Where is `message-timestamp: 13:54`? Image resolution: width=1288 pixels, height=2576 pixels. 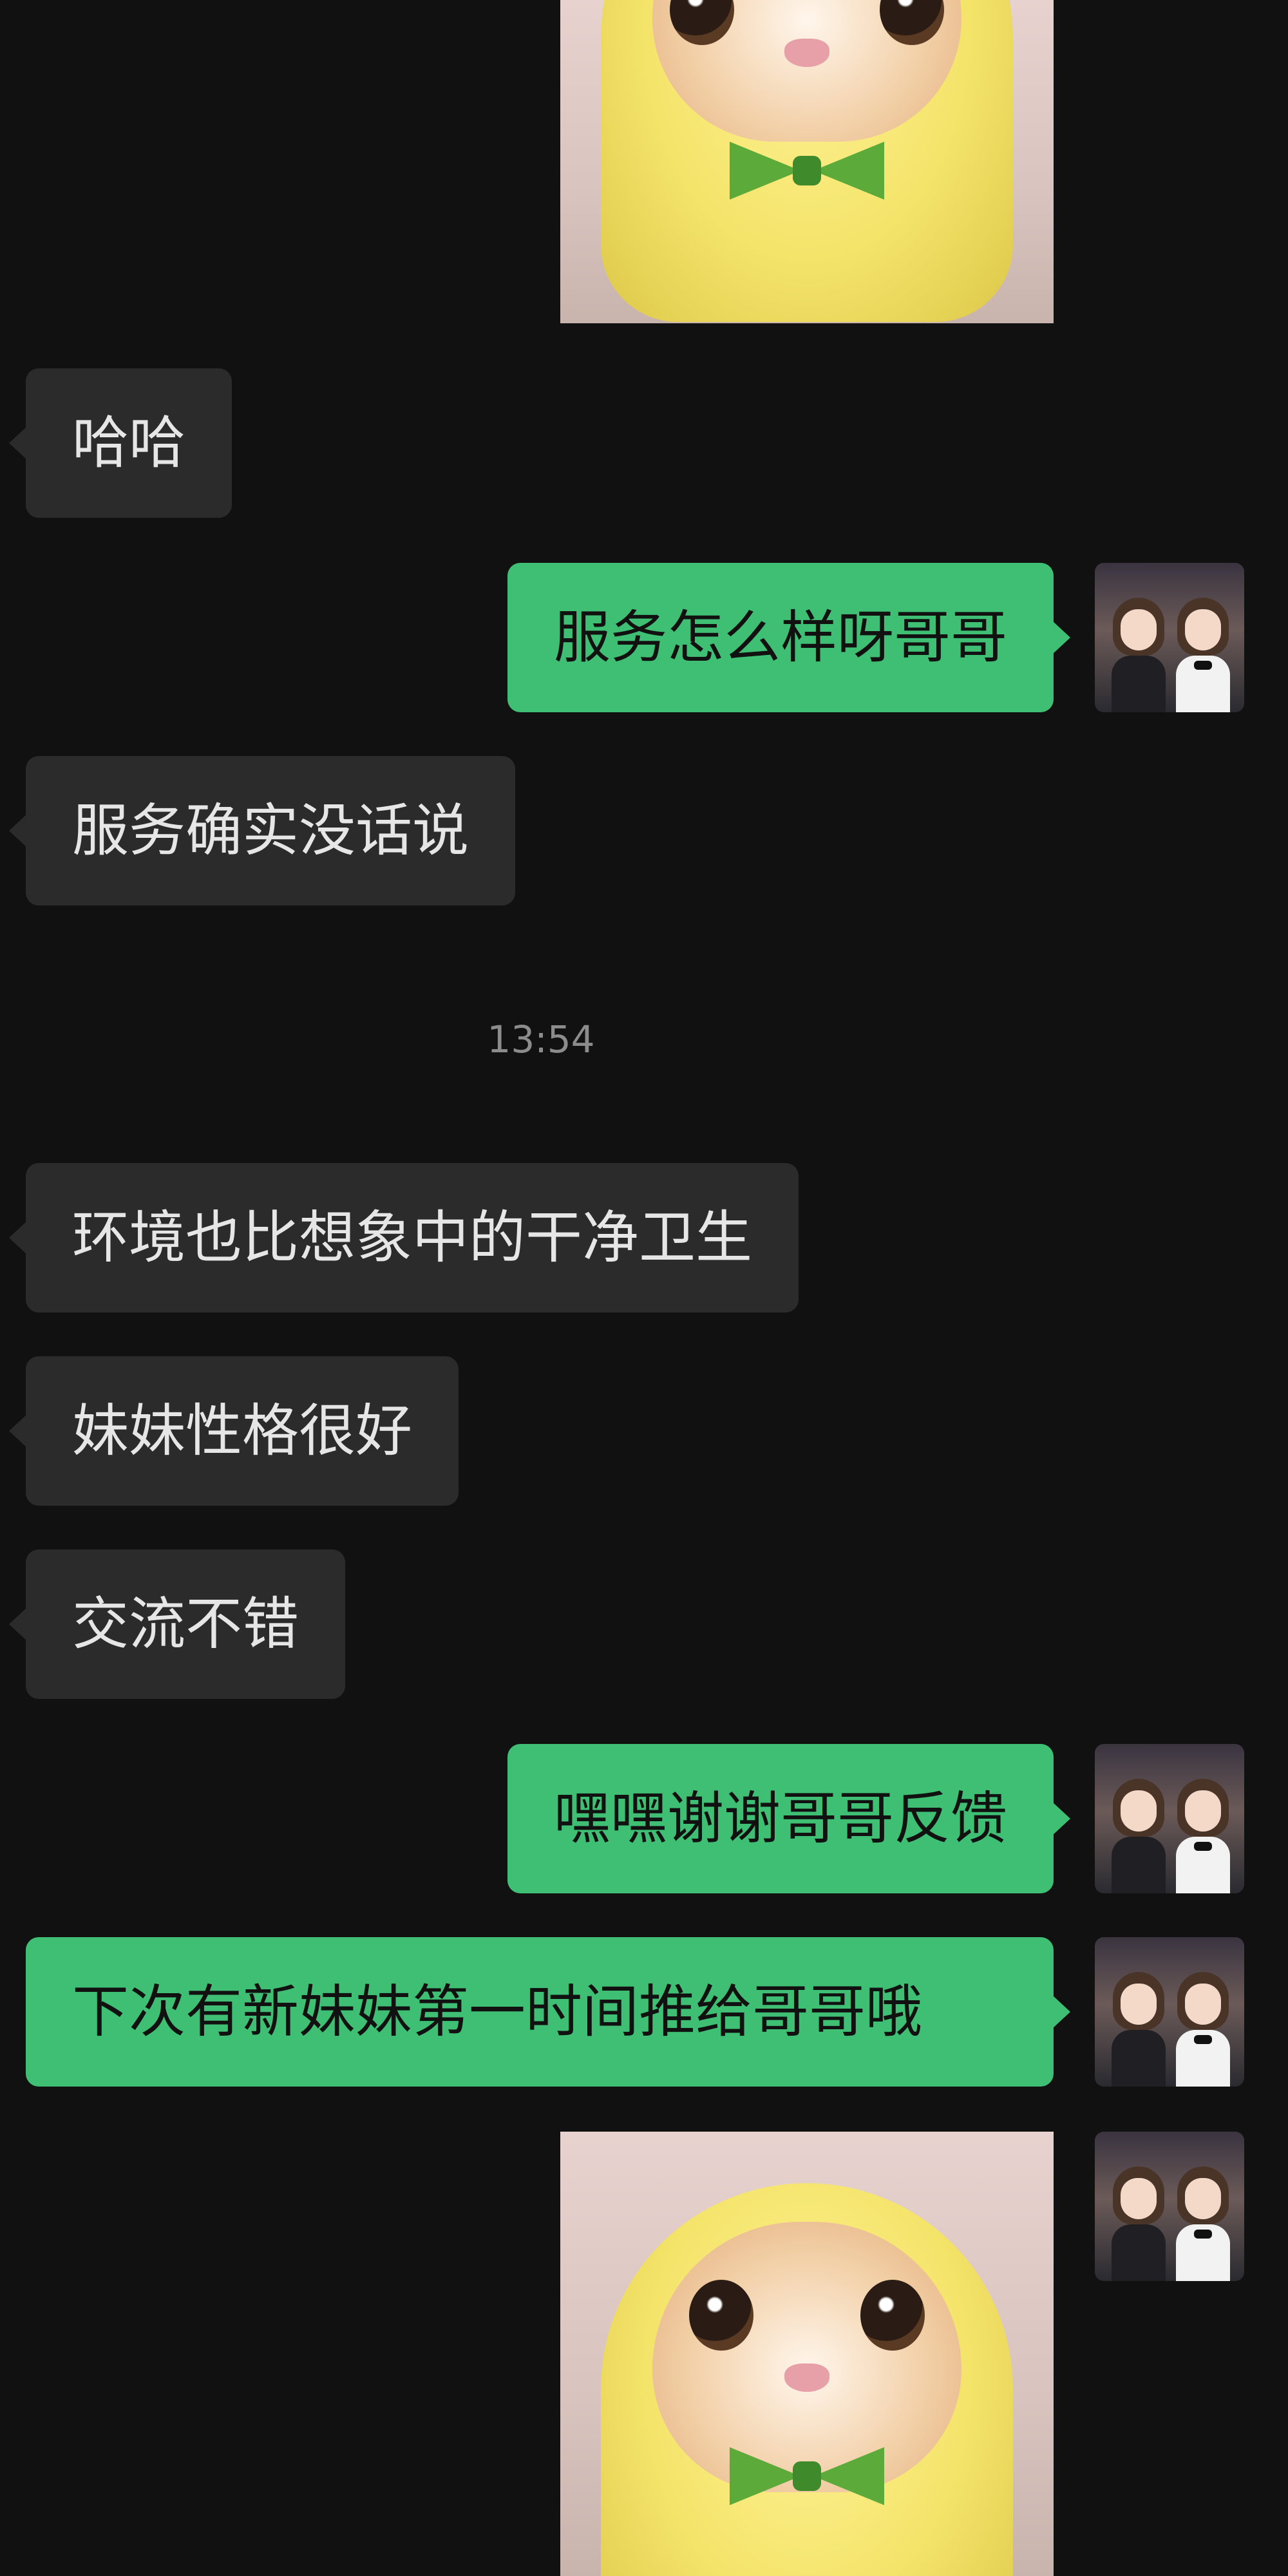 message-timestamp: 13:54 is located at coordinates (541, 1039).